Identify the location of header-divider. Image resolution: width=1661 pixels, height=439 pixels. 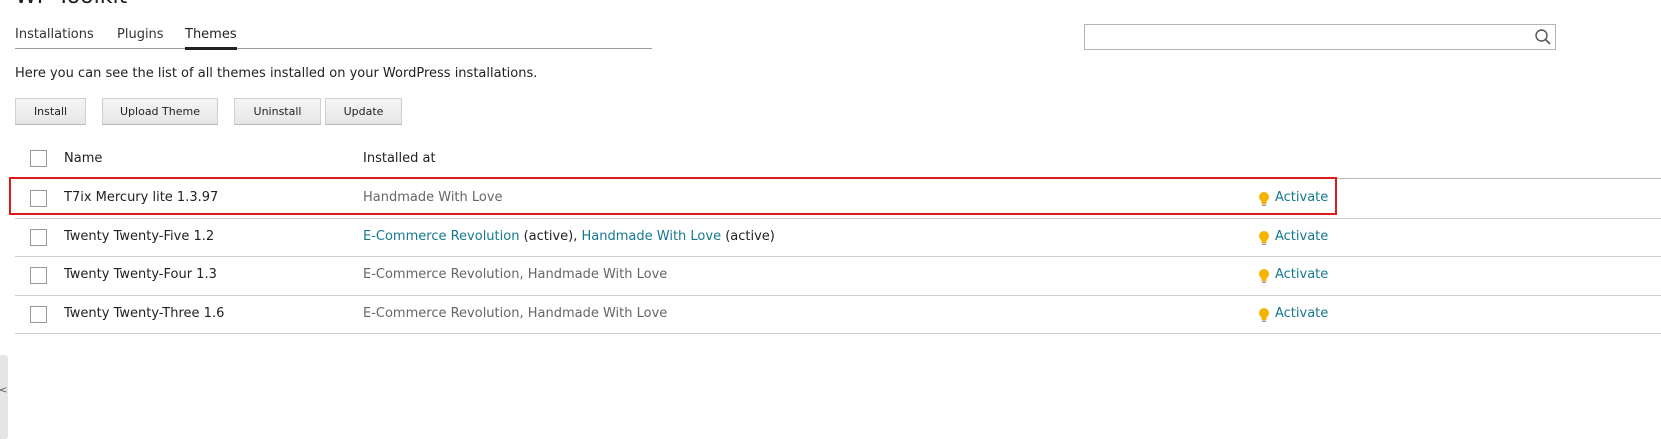
(838, 178).